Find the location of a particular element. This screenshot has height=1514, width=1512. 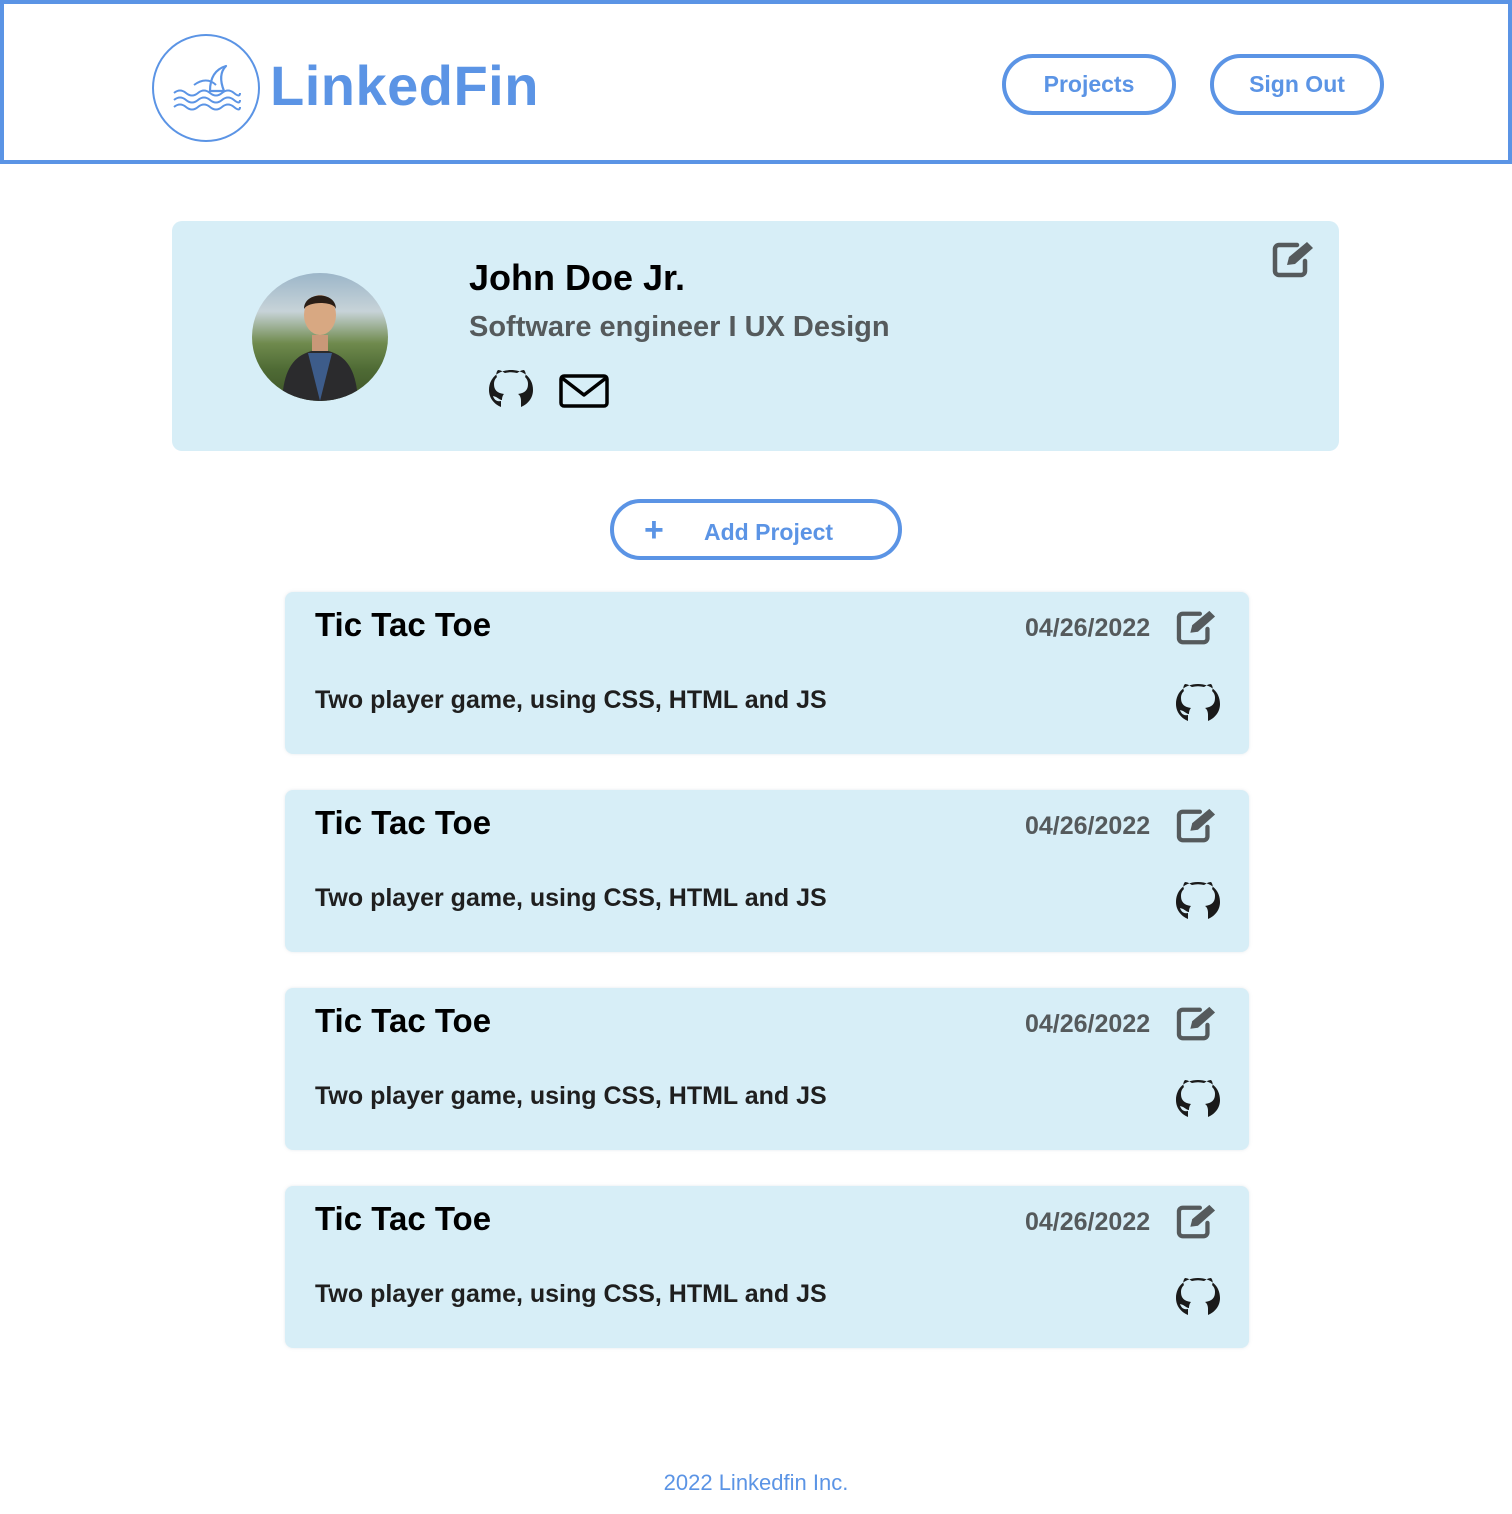

plus-icon: + is located at coordinates (654, 530).